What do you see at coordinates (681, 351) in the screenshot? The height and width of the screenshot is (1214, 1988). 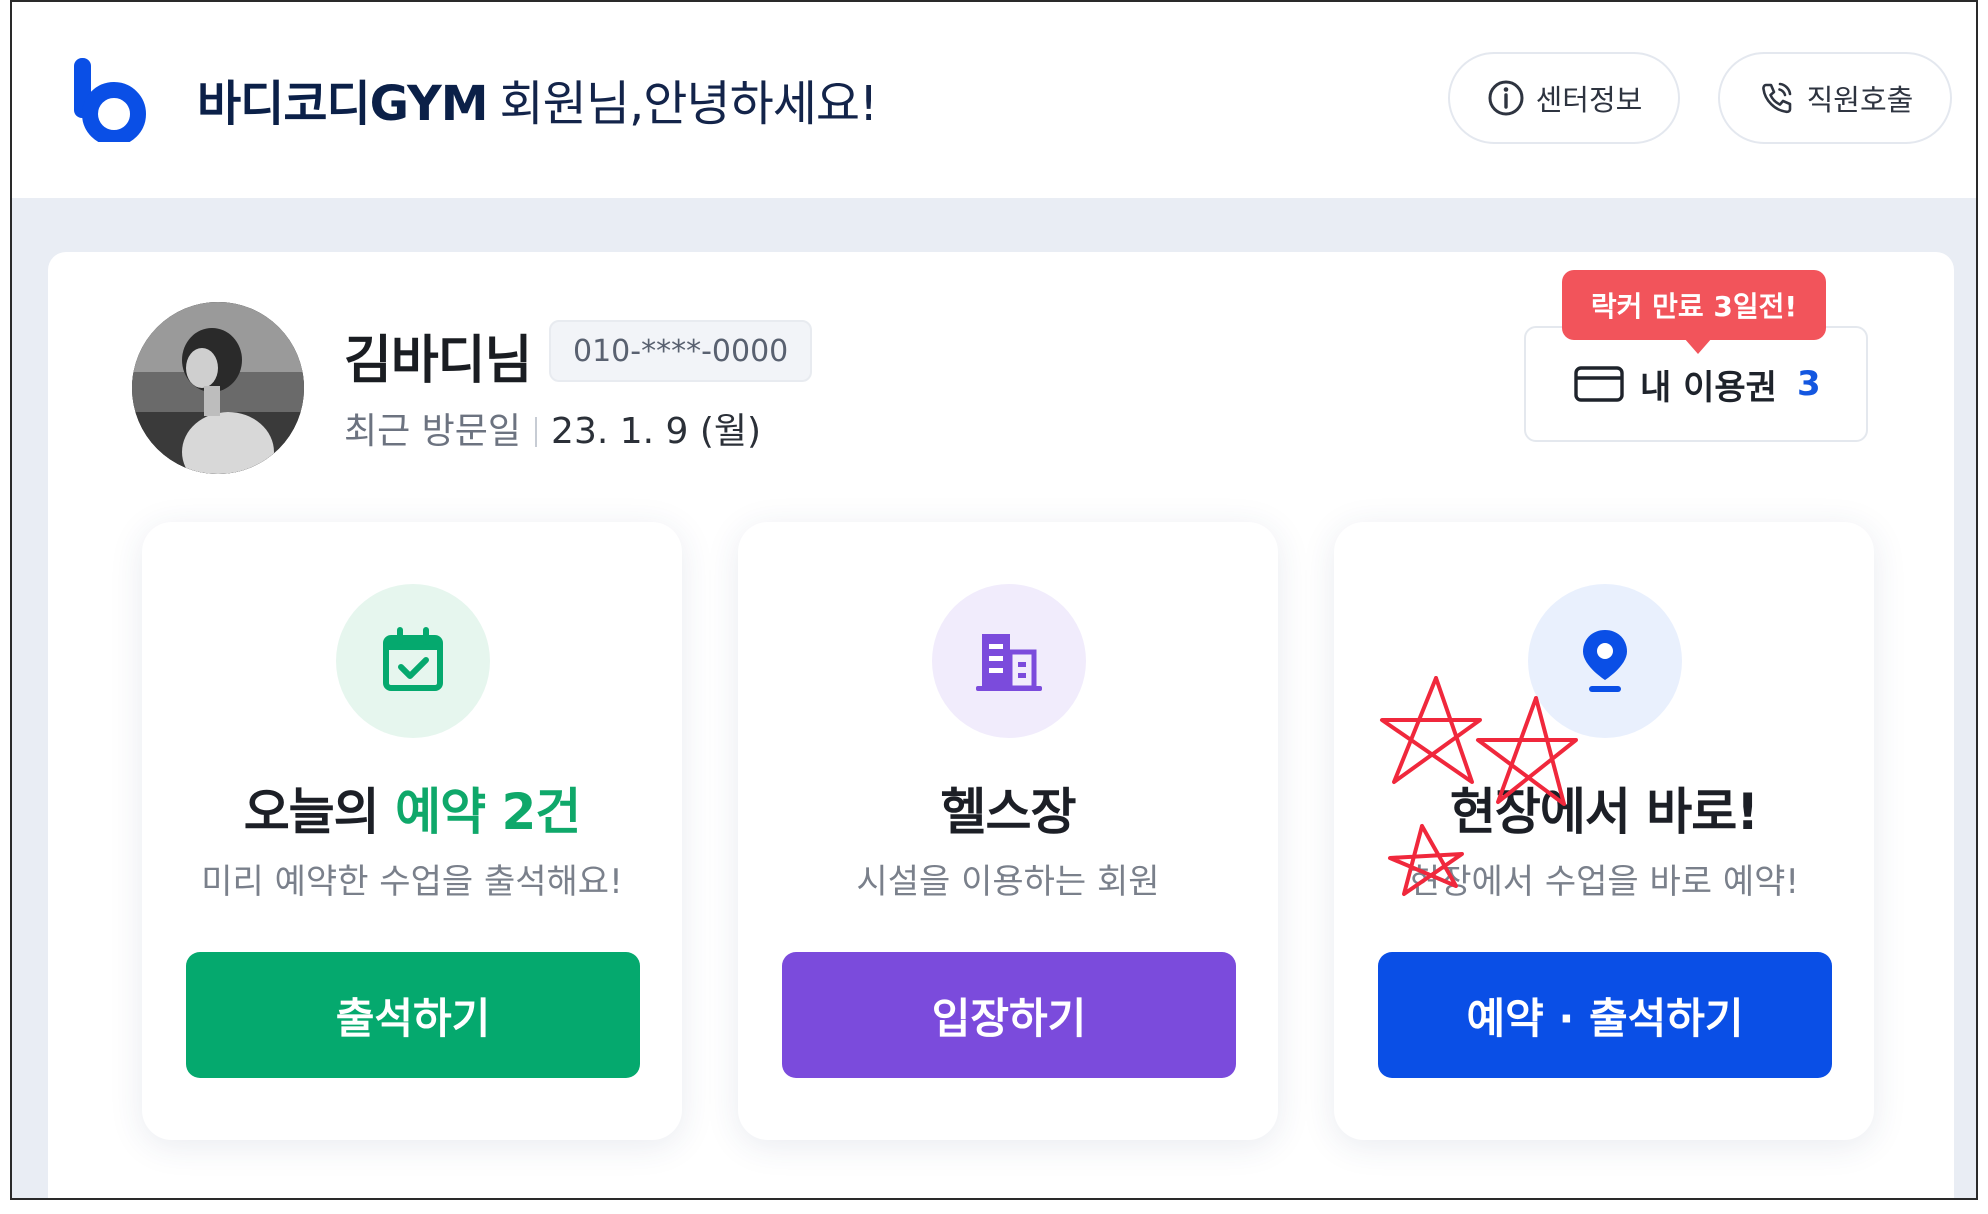 I see `phone-badge: 010-****-0000` at bounding box center [681, 351].